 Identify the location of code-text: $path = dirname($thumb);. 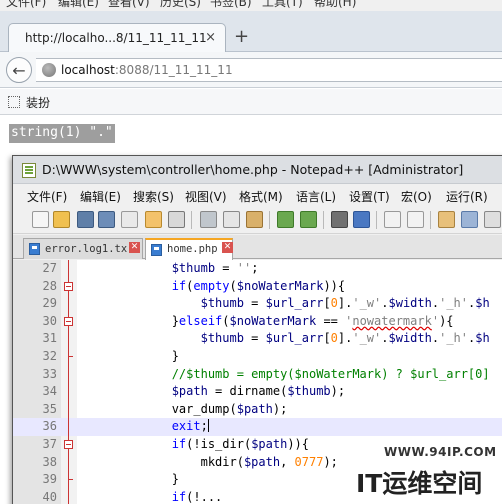
(258, 391).